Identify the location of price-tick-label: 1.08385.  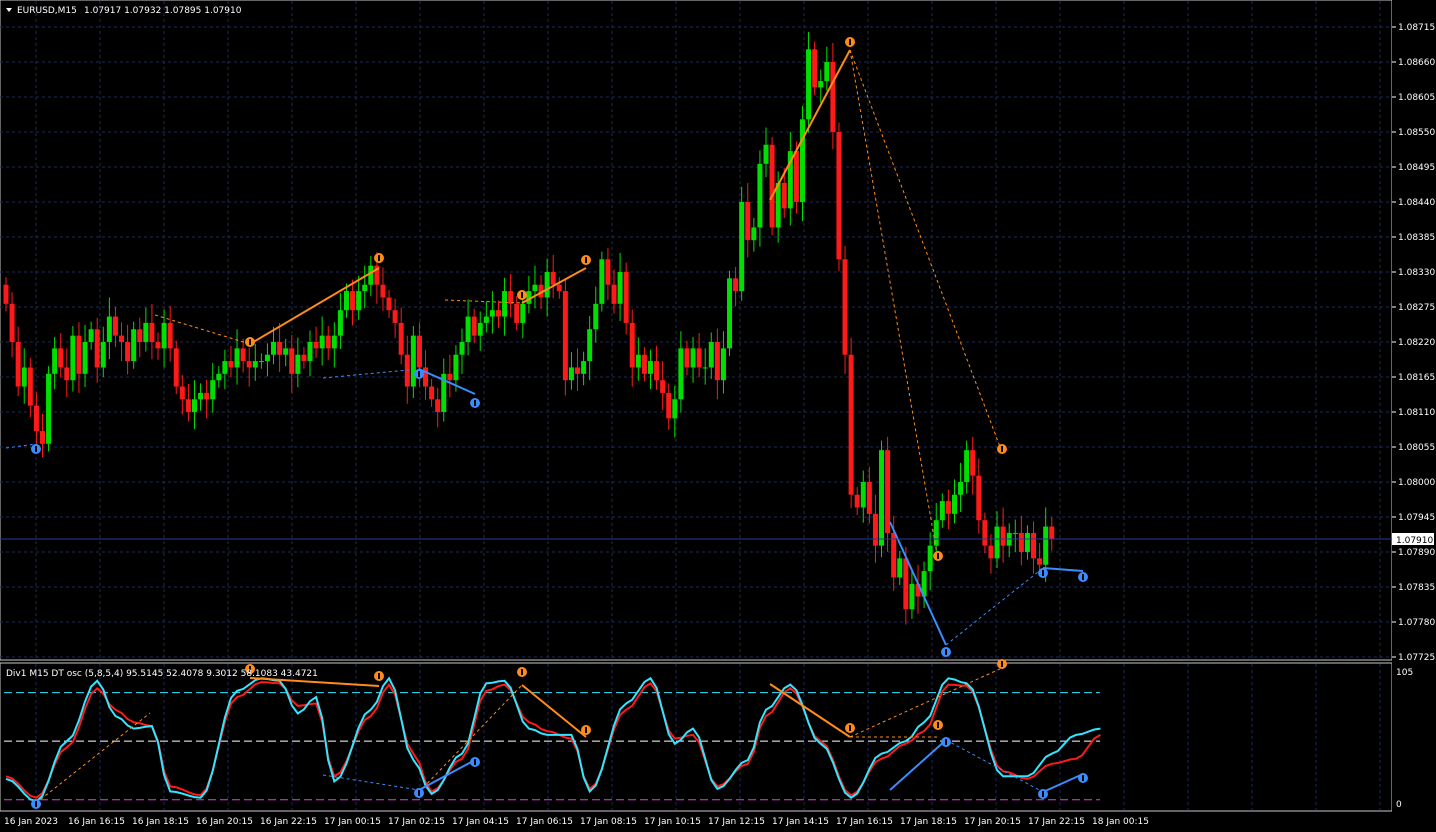
(1416, 238).